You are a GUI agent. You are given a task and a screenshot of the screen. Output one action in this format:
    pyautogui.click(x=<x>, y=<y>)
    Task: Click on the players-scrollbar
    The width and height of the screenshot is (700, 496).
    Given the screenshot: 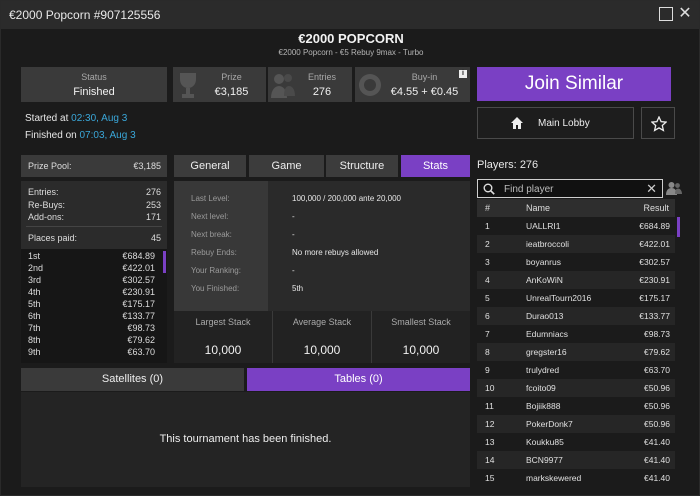 What is the action you would take?
    pyautogui.click(x=678, y=227)
    